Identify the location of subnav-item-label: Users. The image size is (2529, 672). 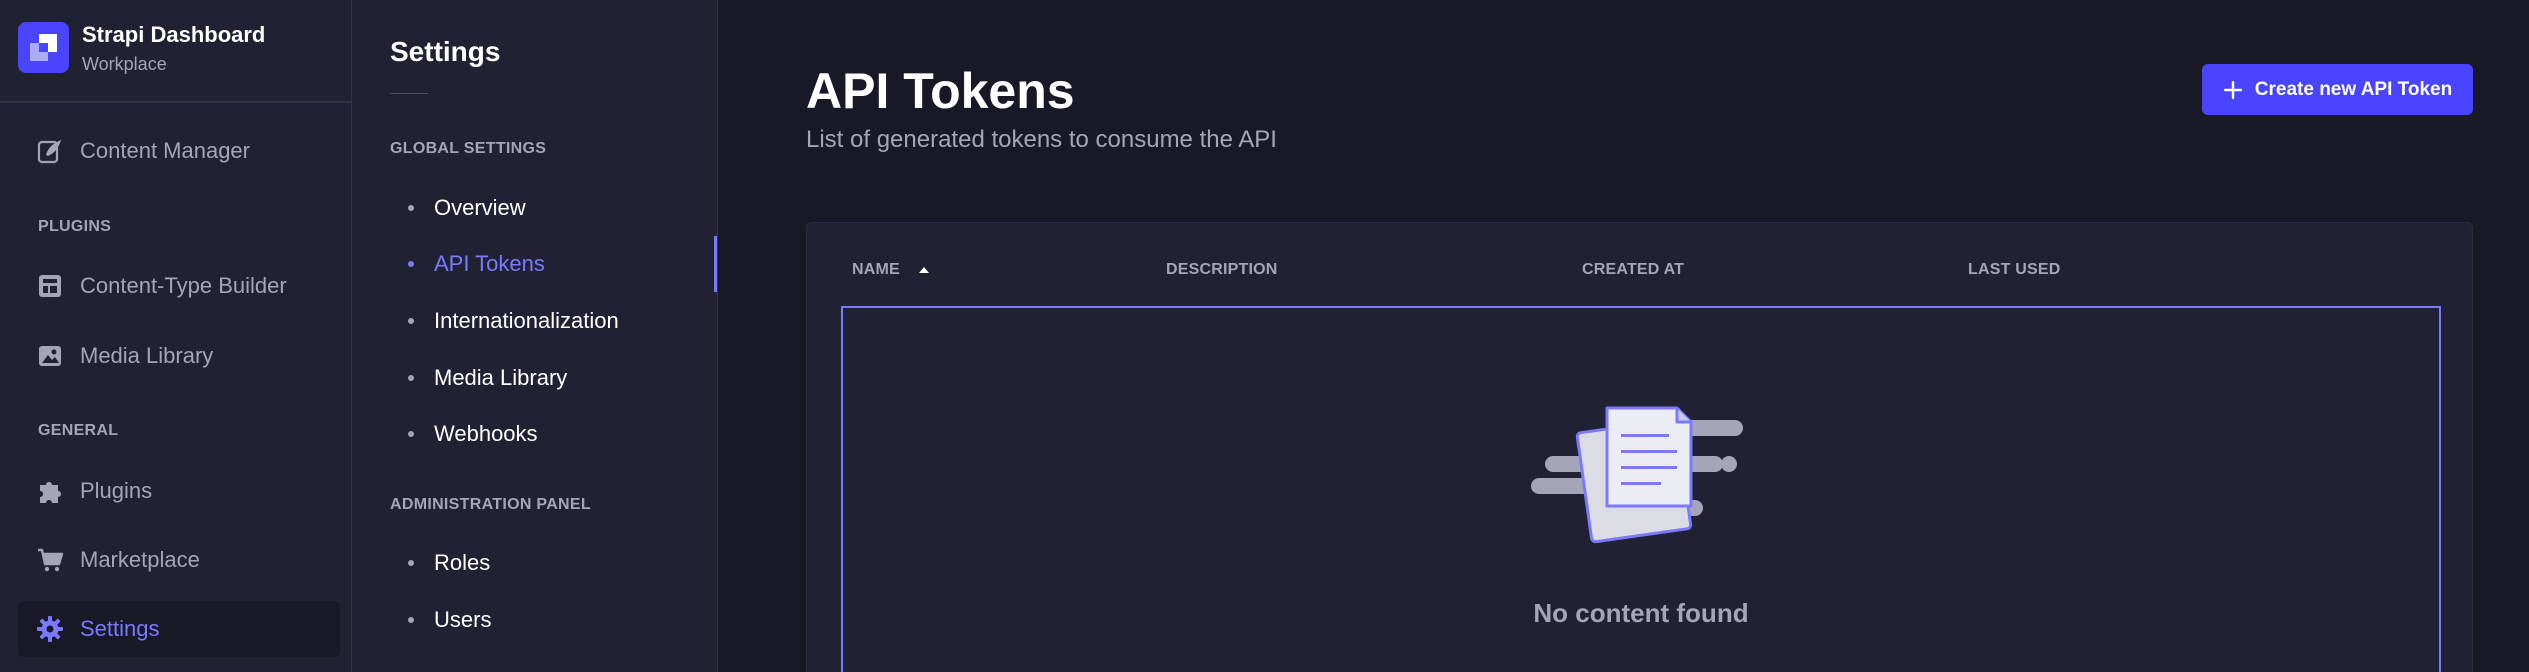
(463, 619).